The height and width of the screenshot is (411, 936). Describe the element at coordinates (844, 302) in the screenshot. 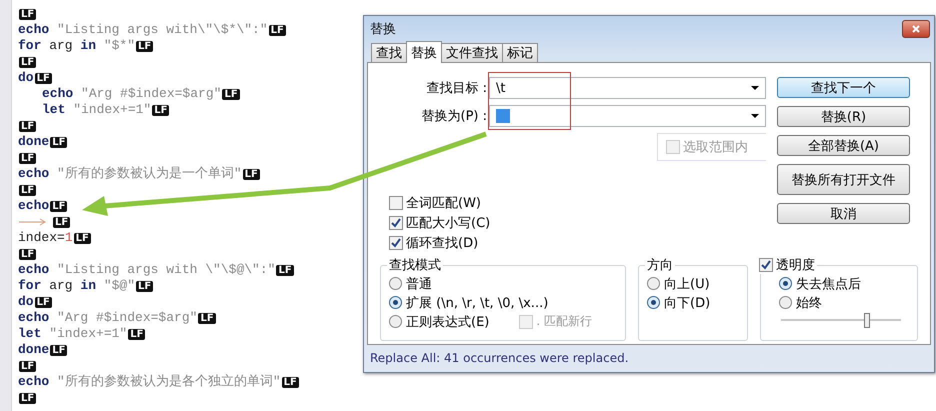

I see `radio-button: 始终` at that location.